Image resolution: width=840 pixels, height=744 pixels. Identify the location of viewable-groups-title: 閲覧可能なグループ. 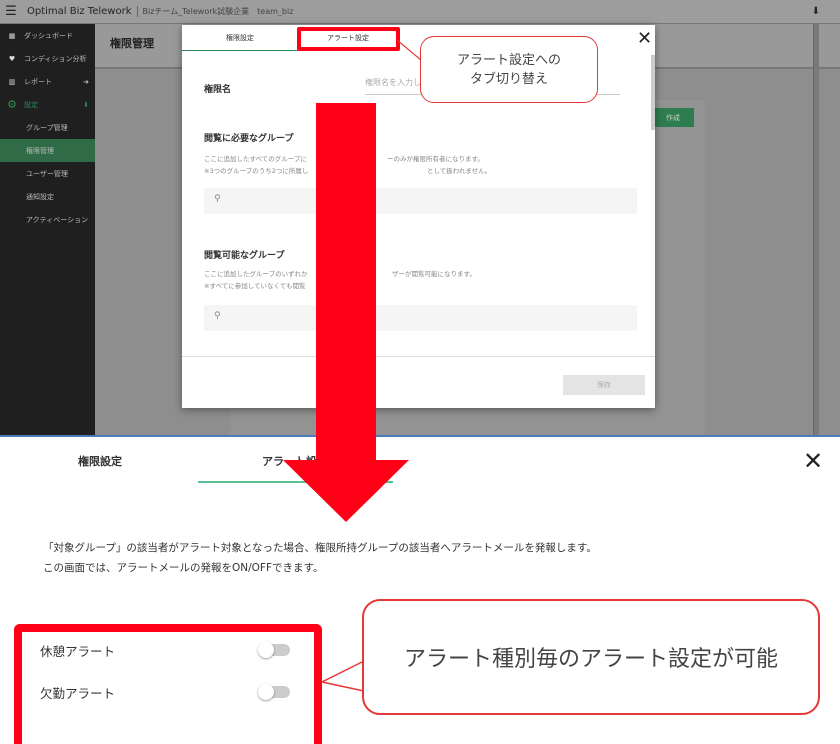
(244, 256).